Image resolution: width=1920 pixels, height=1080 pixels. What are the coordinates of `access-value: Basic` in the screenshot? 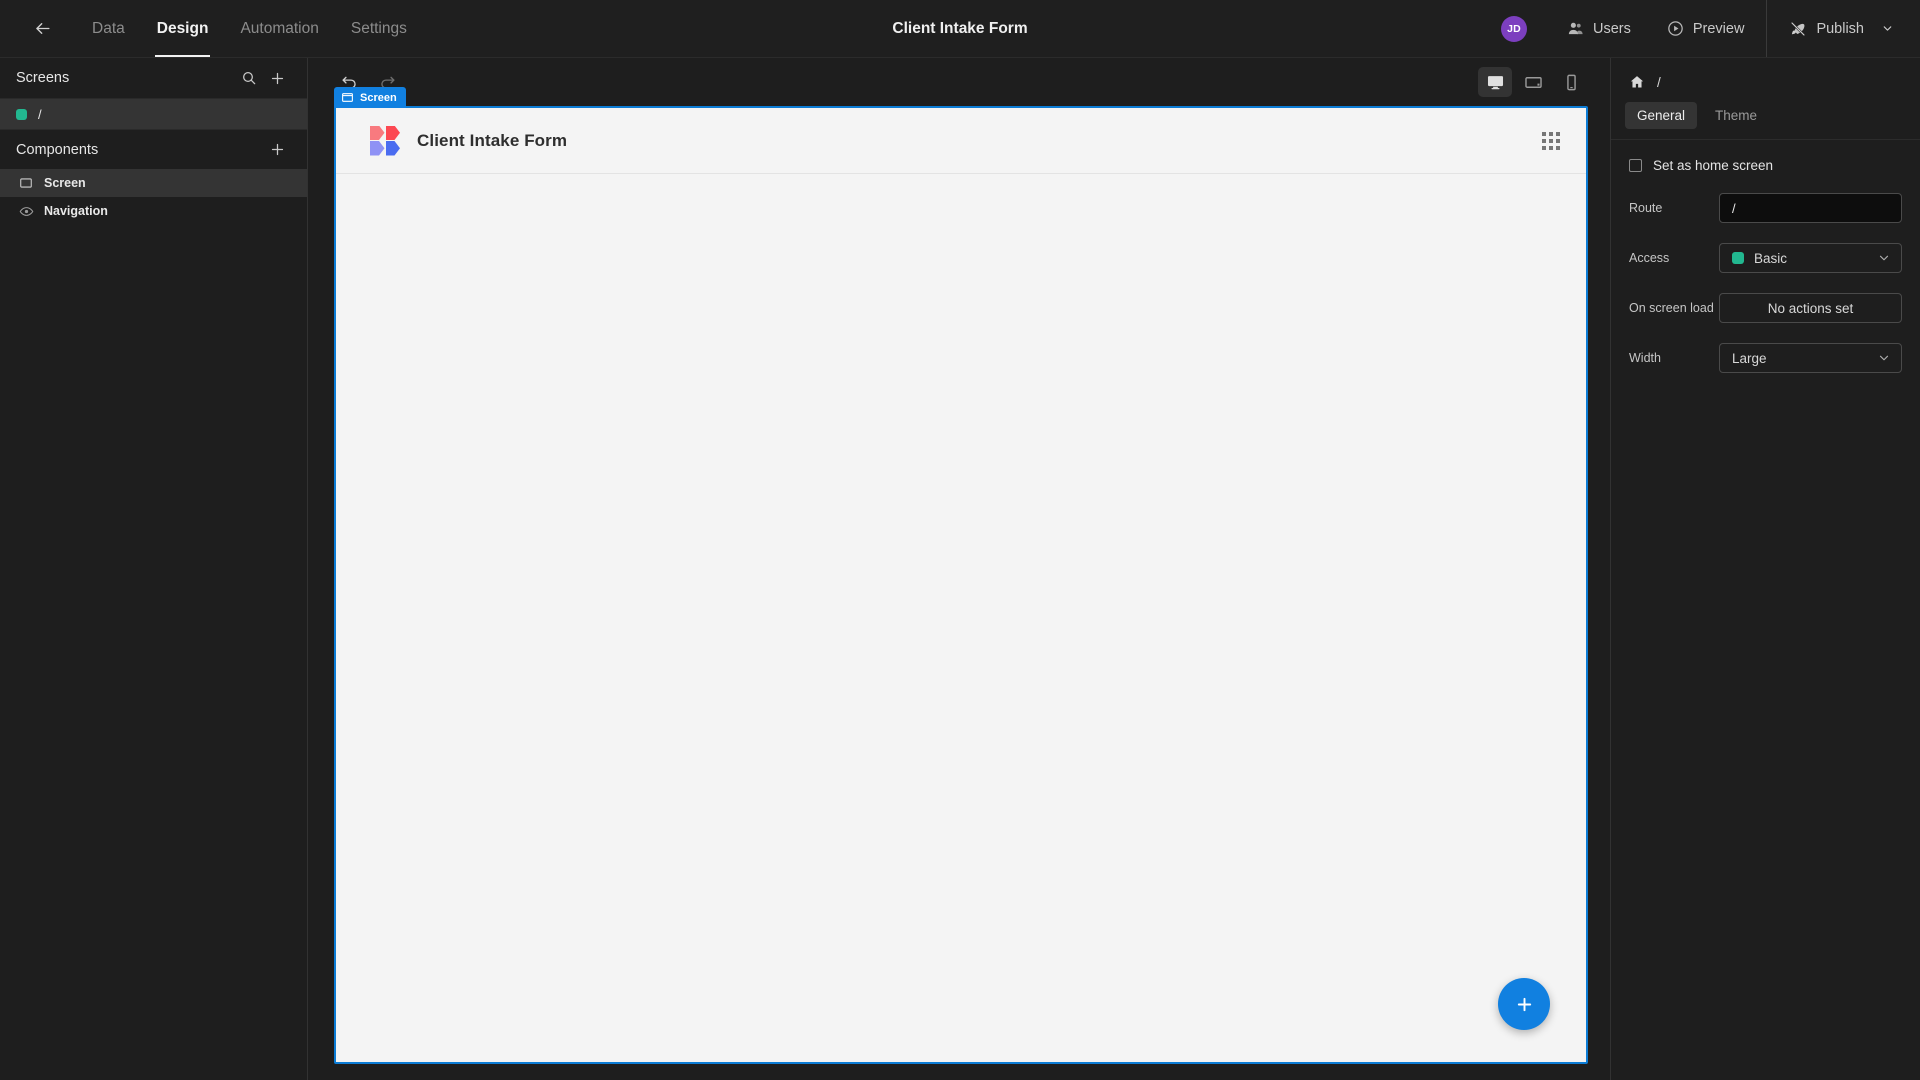 It's located at (1771, 258).